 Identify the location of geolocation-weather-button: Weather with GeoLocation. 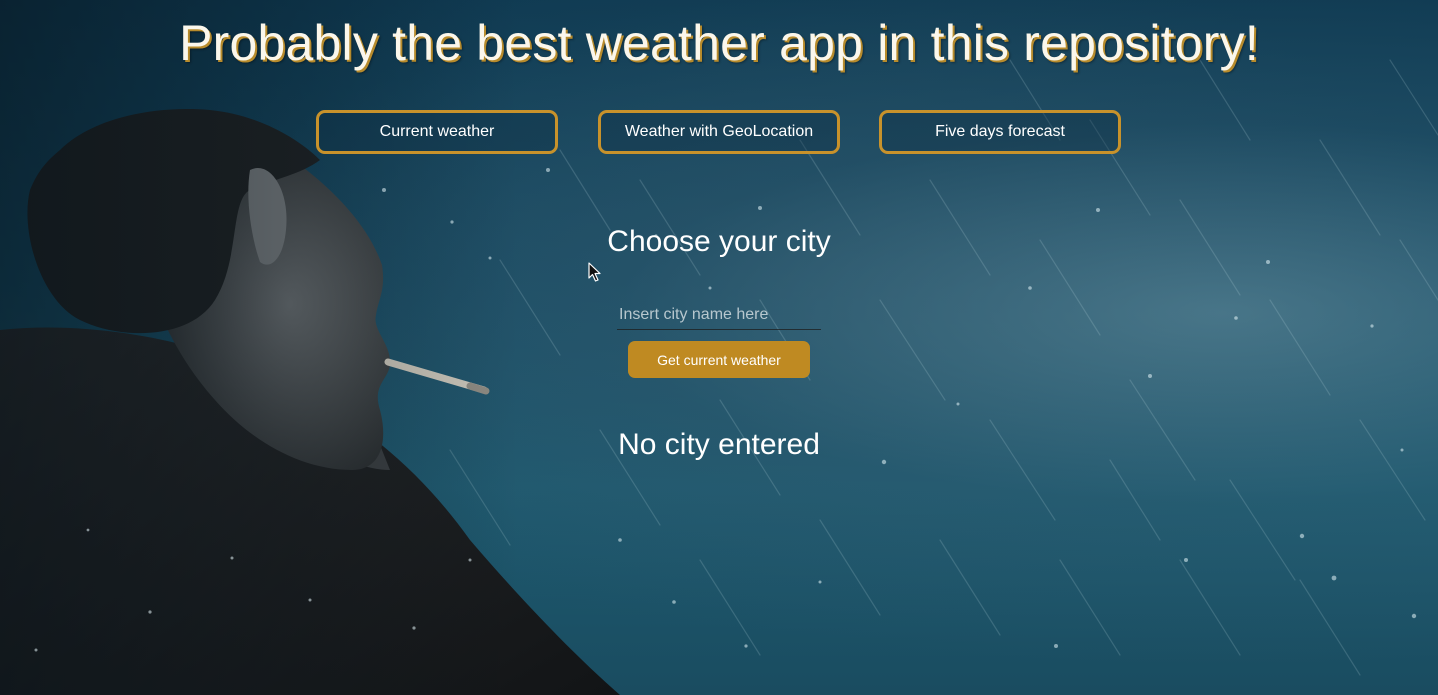
(719, 132).